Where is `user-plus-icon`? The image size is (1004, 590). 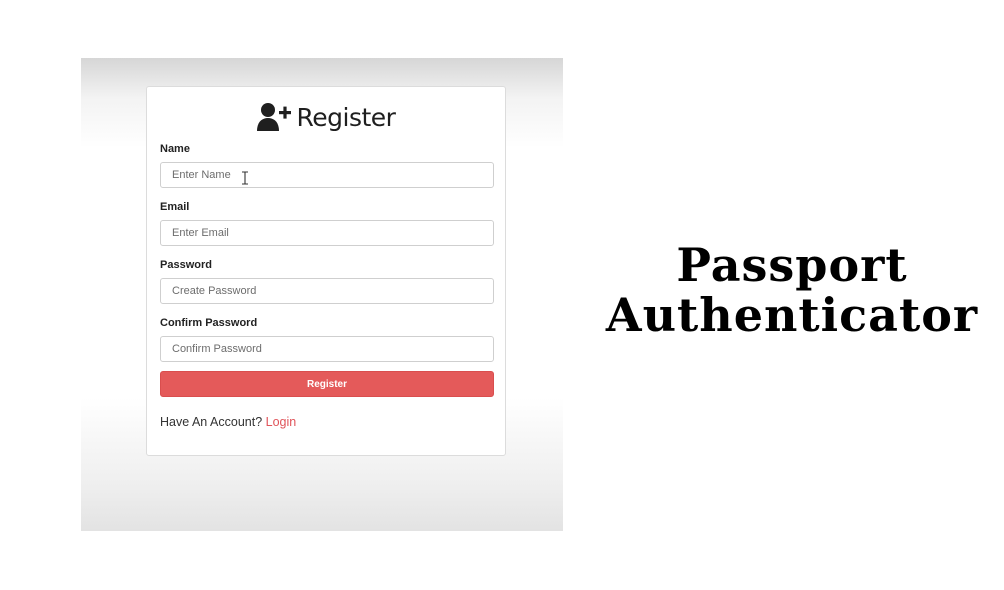
user-plus-icon is located at coordinates (273, 117).